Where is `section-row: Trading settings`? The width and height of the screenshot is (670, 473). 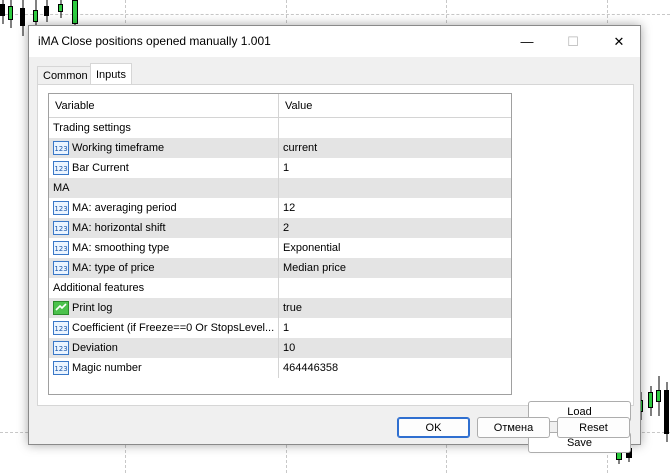 section-row: Trading settings is located at coordinates (280, 128).